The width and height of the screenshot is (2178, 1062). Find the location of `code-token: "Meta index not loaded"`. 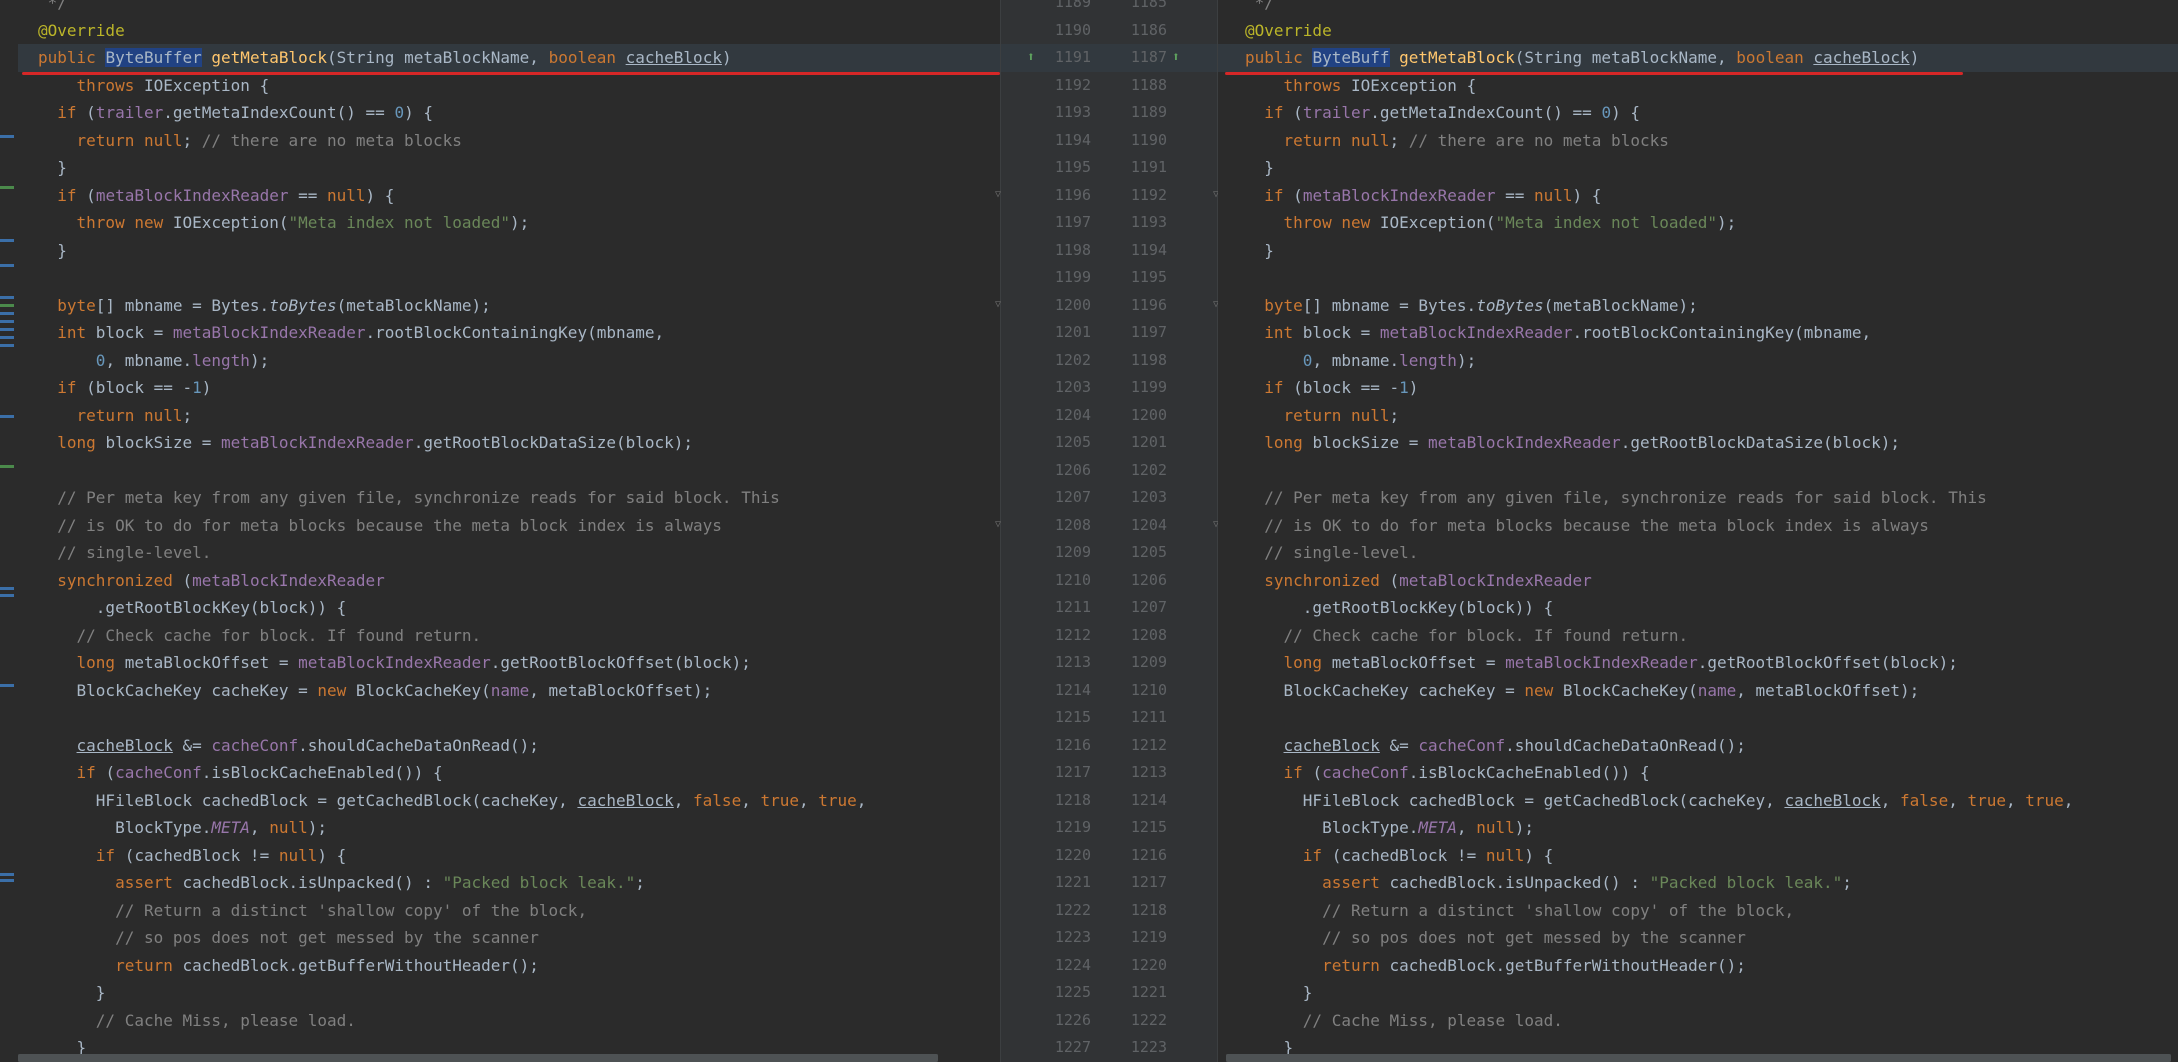

code-token: "Meta index not loaded" is located at coordinates (399, 222).